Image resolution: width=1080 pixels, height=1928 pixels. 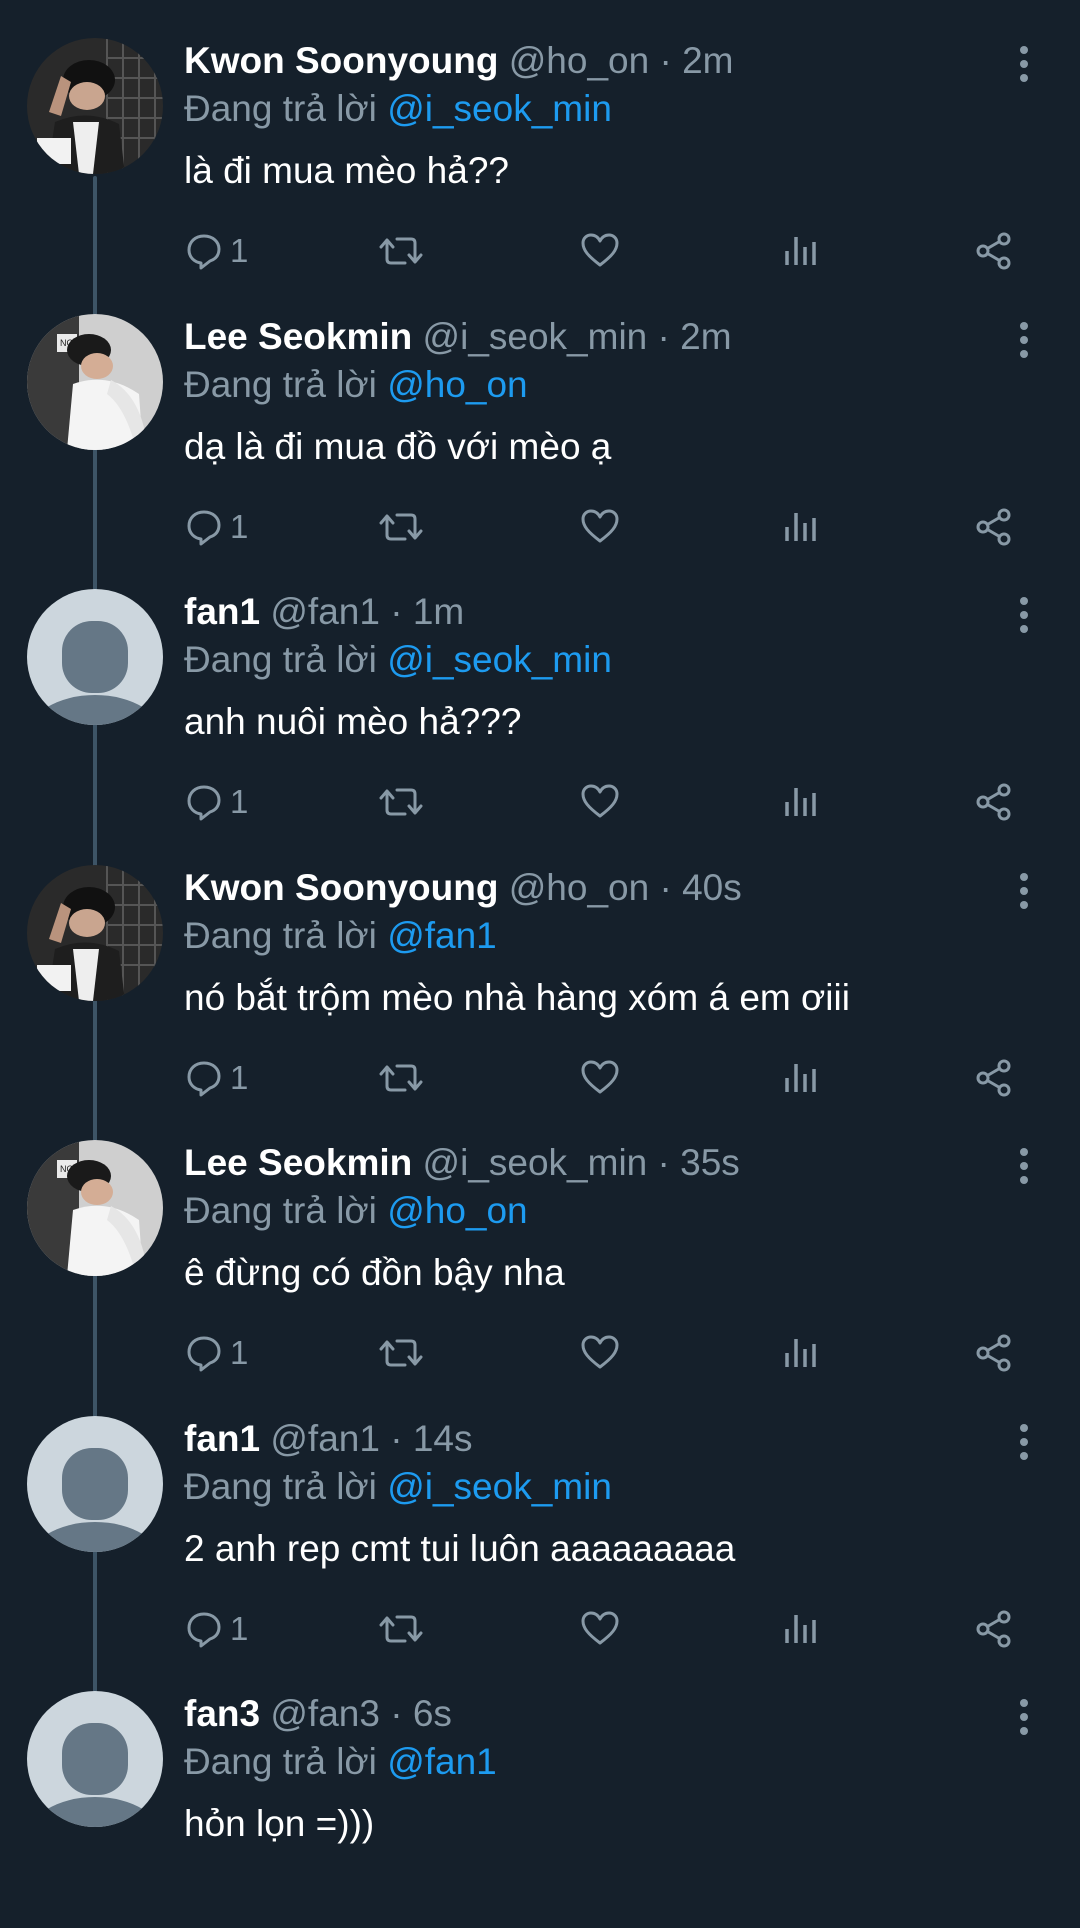 I want to click on timestamp: 6s, so click(x=432, y=1713).